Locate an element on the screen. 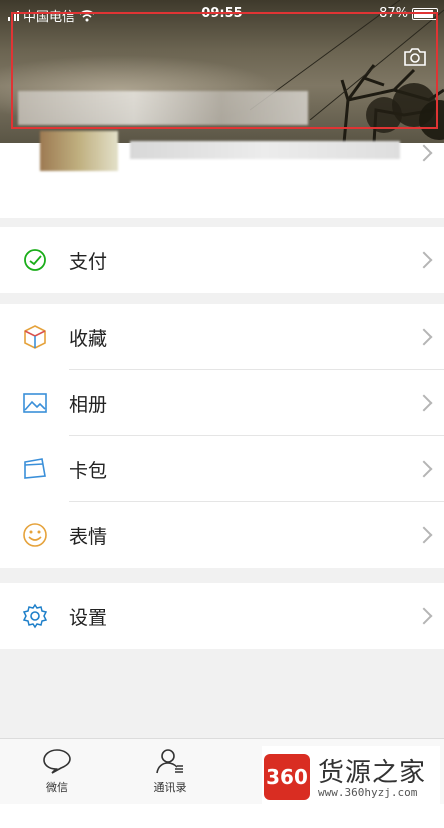 This screenshot has height=828, width=444. card-wallet-icon is located at coordinates (35, 468).